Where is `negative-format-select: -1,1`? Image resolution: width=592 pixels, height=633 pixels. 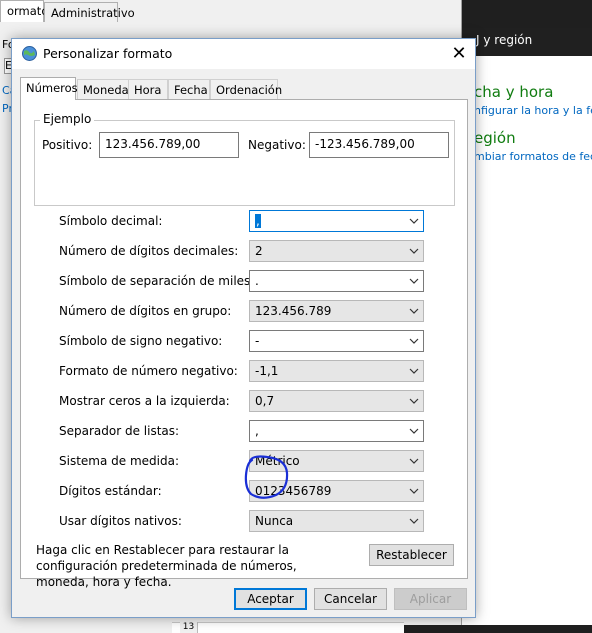
negative-format-select: -1,1 is located at coordinates (336, 371).